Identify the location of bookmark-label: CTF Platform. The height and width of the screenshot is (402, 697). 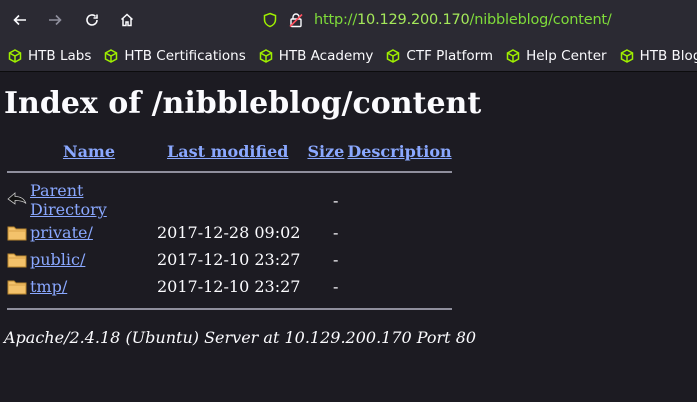
(450, 55).